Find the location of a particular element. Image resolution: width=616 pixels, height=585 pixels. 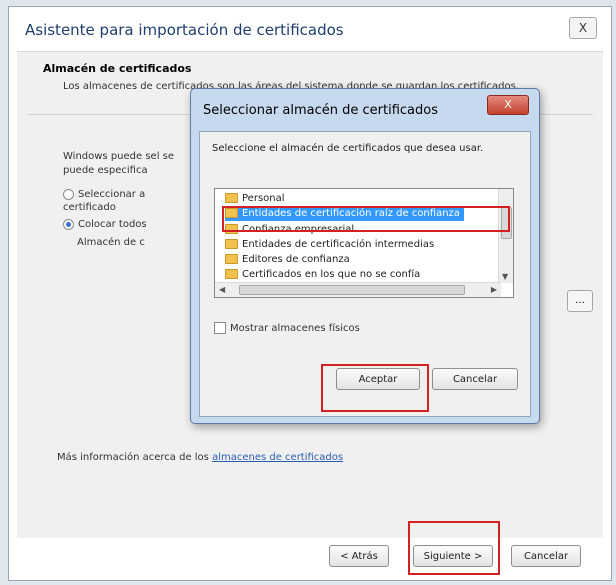

horizontal-scroll-thumb is located at coordinates (352, 290).